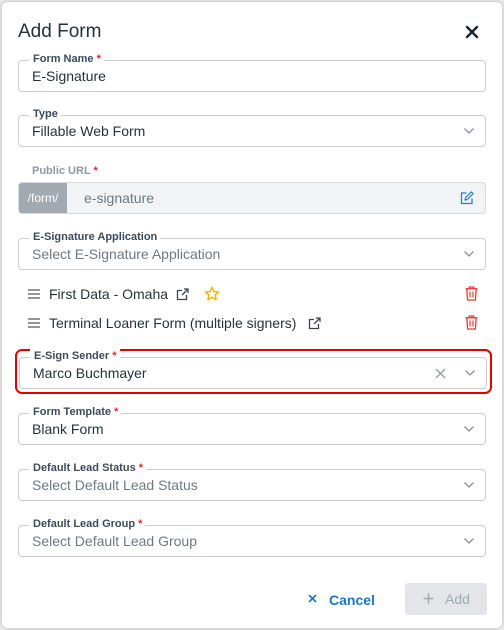 This screenshot has height=630, width=504. Describe the element at coordinates (68, 429) in the screenshot. I see `form-template-value: Blank Form` at that location.